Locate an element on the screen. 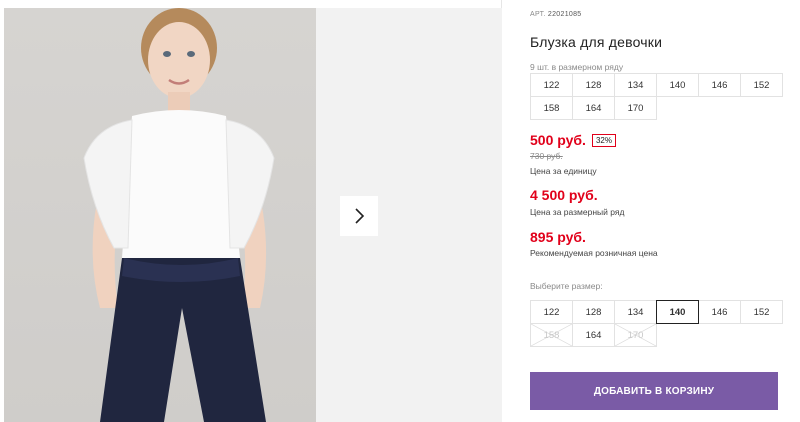 This screenshot has height=422, width=800. size-row-cell: 164 is located at coordinates (593, 108).